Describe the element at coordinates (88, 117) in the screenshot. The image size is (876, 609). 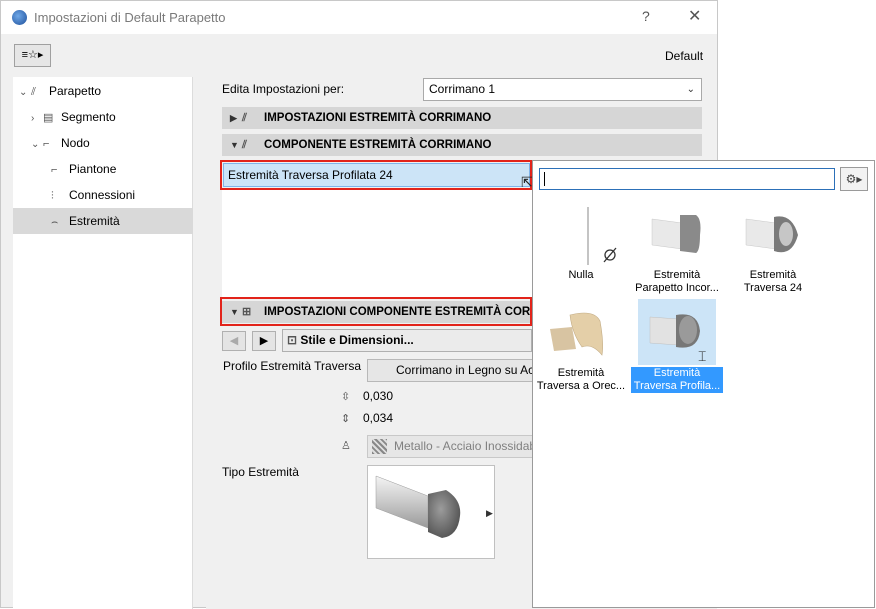
I see `tree-item-label: Segmento` at that location.